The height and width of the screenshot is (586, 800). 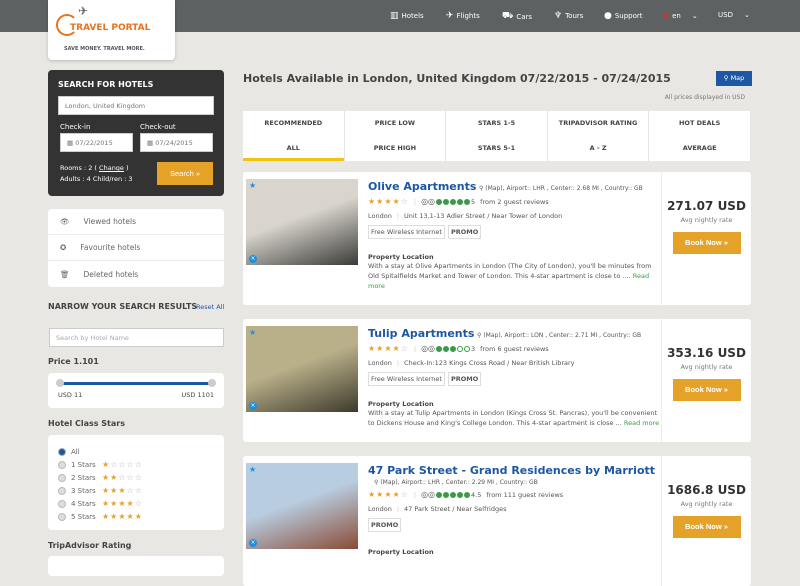 I want to click on viewed-hotels-link: 👁 Viewed hotels, so click(x=136, y=222).